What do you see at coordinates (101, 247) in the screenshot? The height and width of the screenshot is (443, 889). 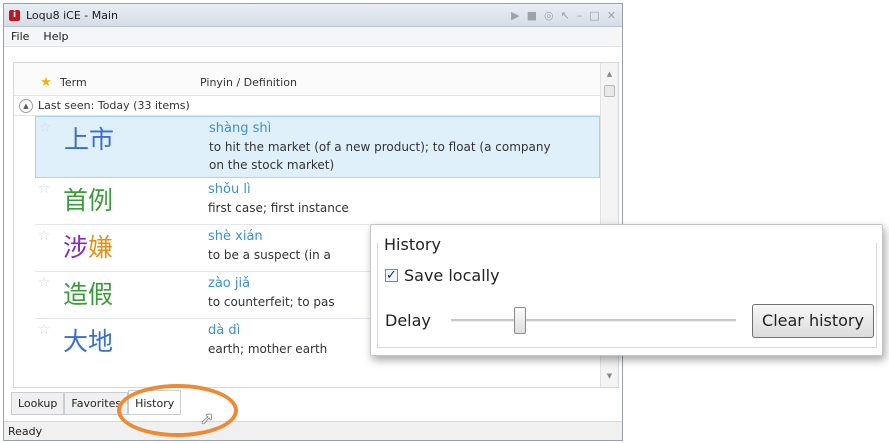 I see `term-char: 嫌` at bounding box center [101, 247].